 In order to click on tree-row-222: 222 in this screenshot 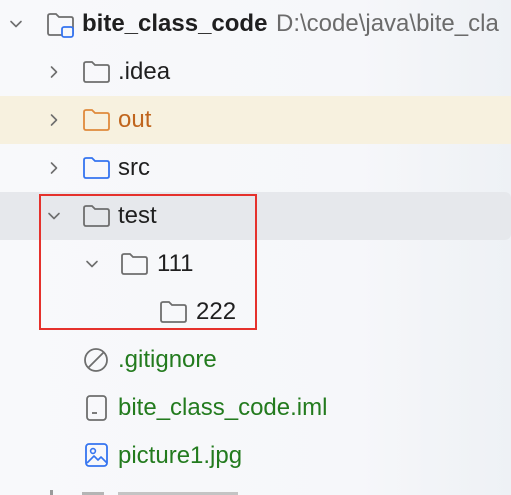, I will do `click(255, 312)`.